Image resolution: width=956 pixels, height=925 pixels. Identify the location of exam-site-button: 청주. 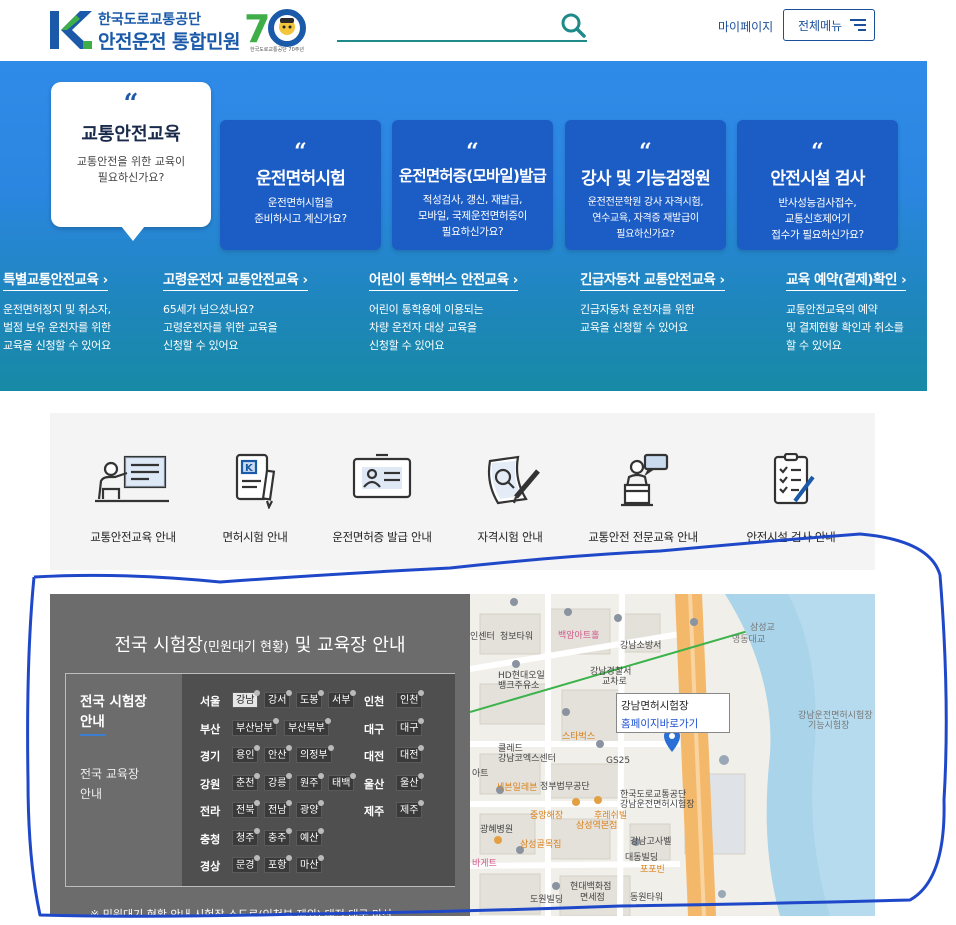
(246, 837).